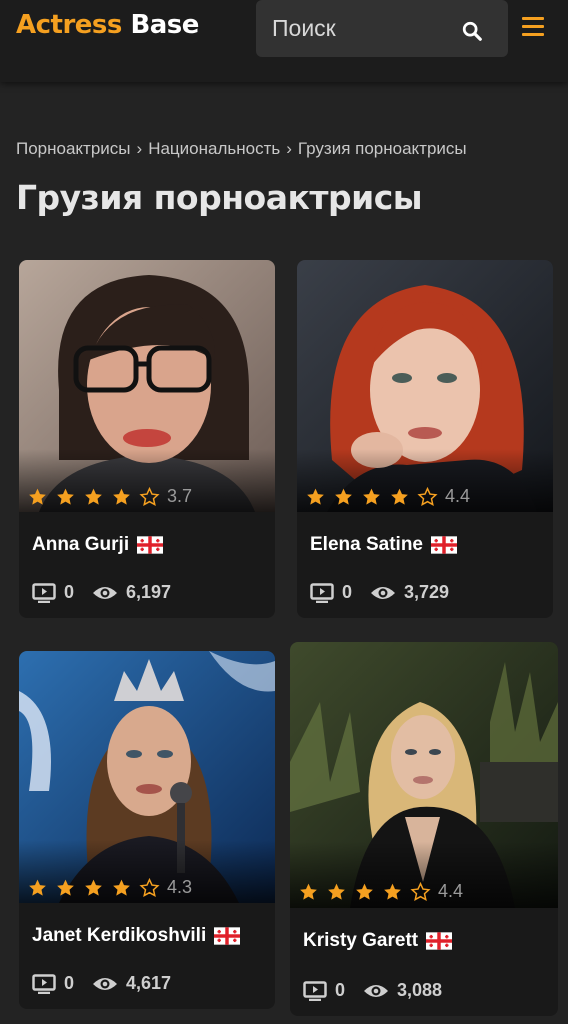  I want to click on page-title: Грузия порноактрисы, so click(219, 197).